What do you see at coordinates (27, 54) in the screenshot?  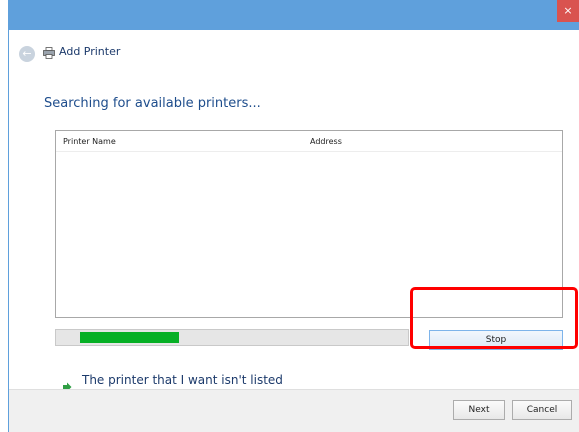 I see `back-arrow-icon: ←` at bounding box center [27, 54].